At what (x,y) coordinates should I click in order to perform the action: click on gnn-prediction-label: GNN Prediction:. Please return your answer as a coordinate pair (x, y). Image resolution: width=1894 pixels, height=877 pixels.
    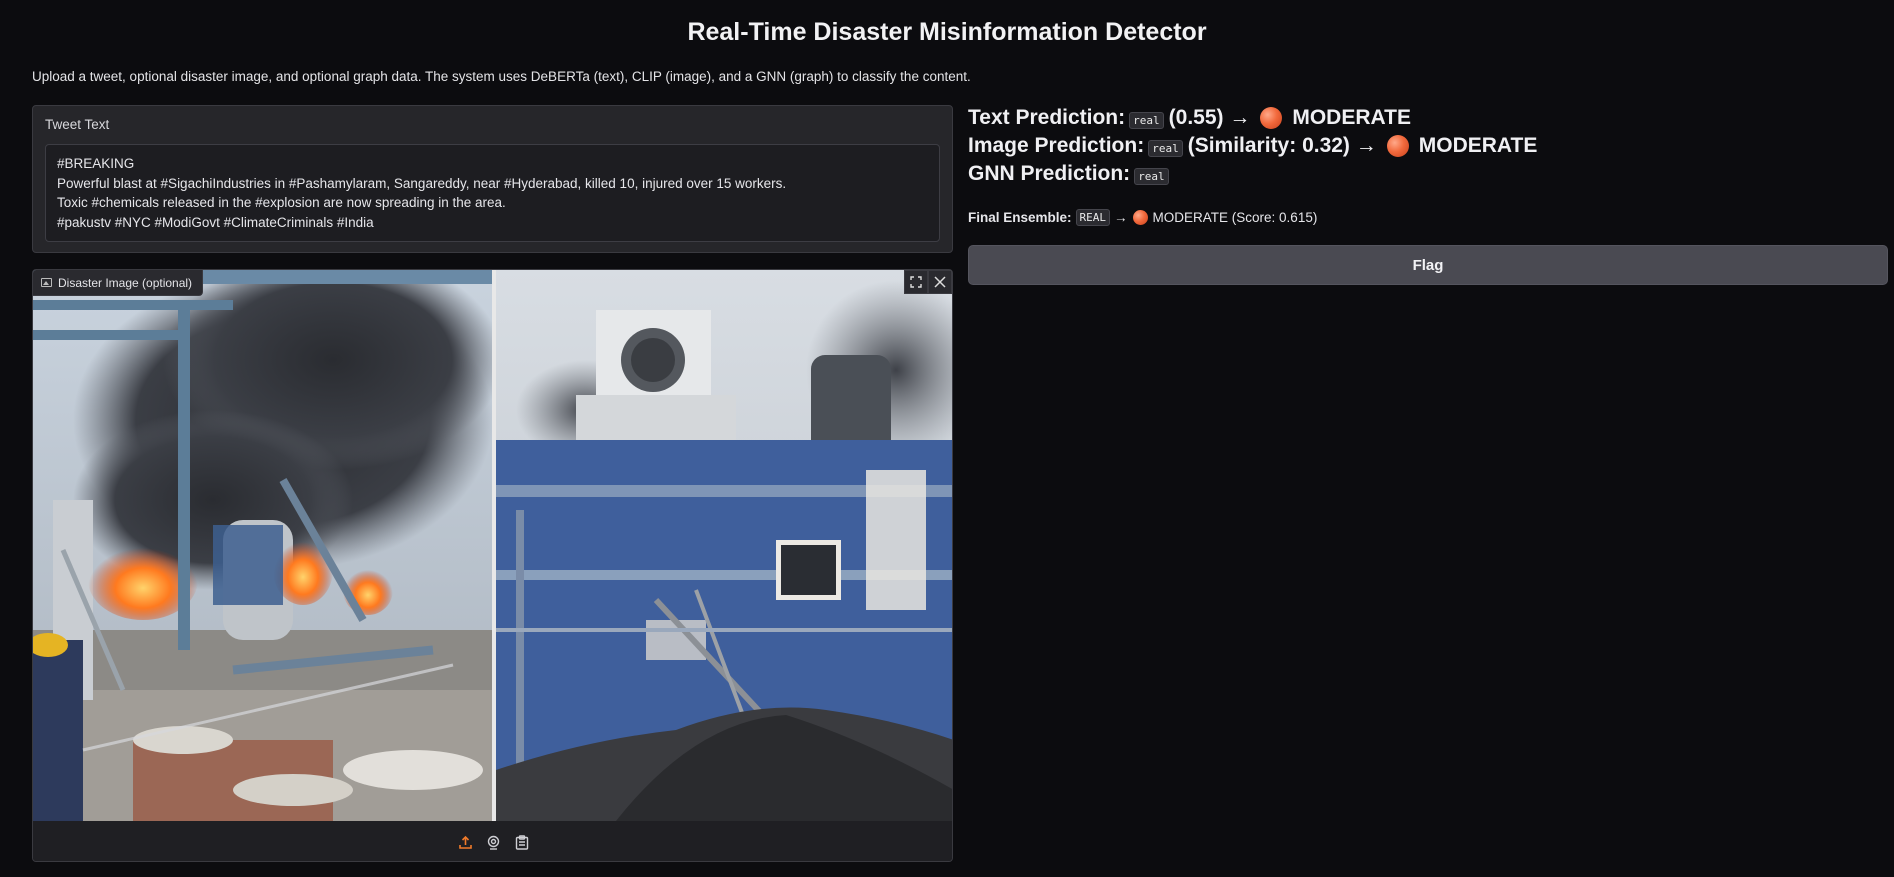
    Looking at the image, I should click on (1049, 173).